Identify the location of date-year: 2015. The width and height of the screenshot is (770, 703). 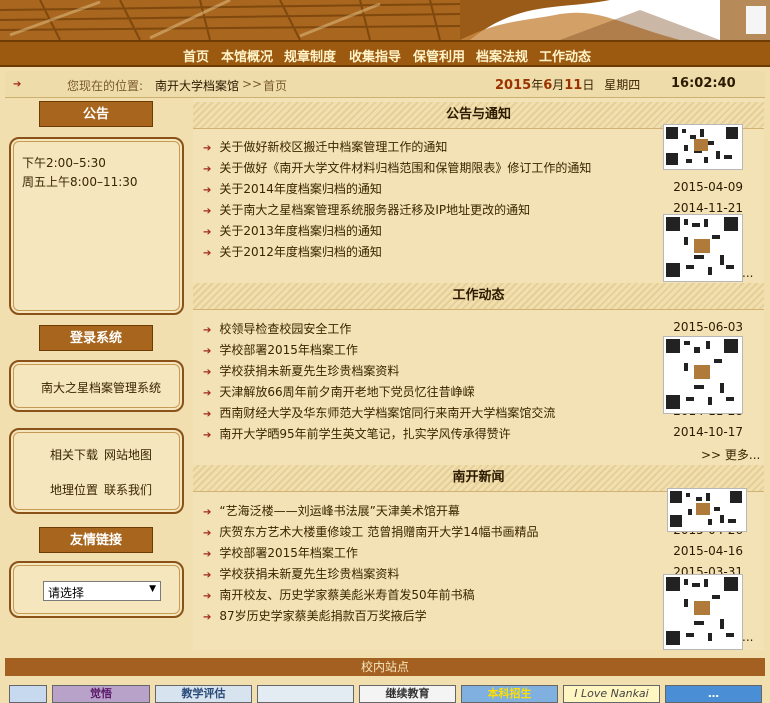
(513, 85).